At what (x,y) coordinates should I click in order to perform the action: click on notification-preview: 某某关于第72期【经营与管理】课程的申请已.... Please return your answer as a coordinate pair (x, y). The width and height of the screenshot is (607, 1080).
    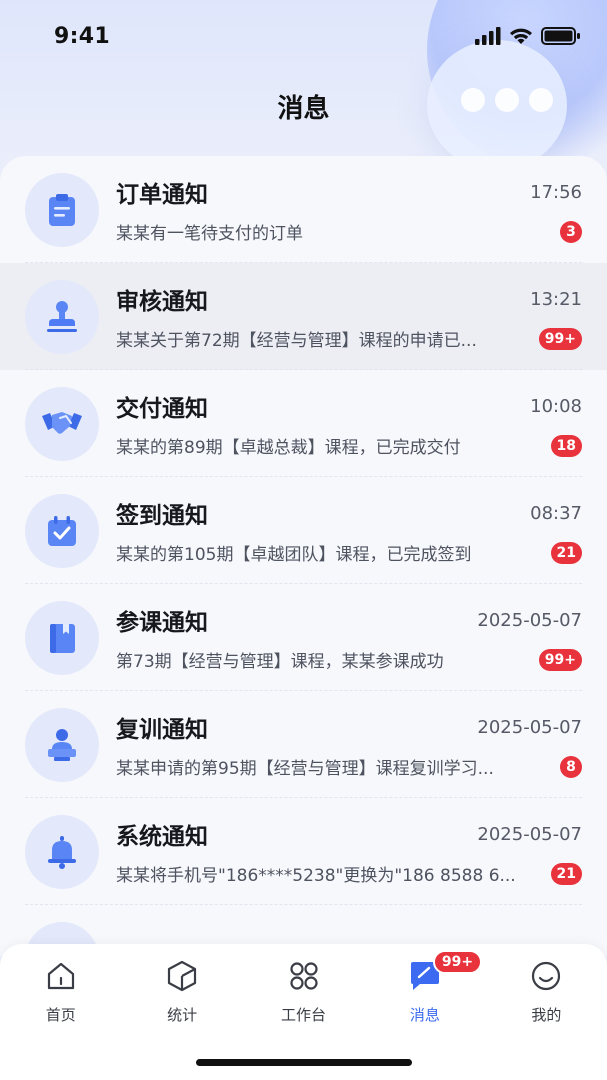
    Looking at the image, I should click on (296, 341).